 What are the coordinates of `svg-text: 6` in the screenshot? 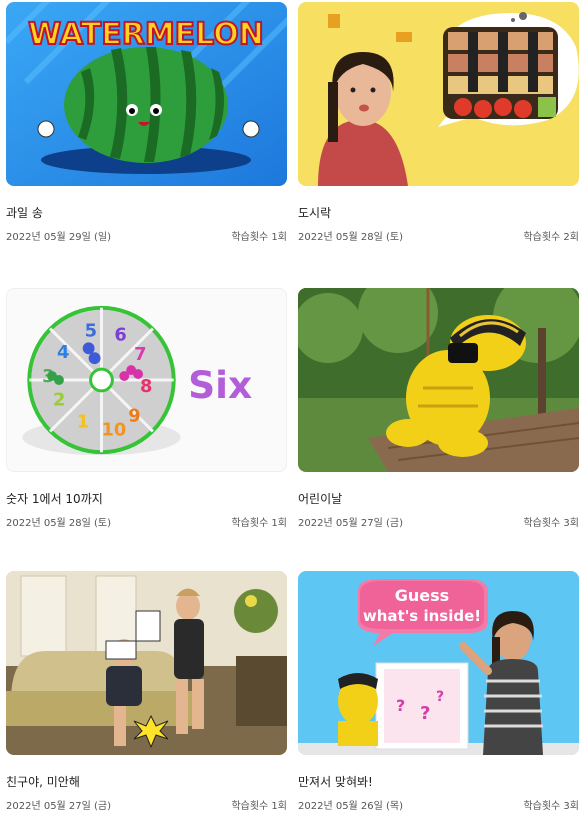 It's located at (120, 334).